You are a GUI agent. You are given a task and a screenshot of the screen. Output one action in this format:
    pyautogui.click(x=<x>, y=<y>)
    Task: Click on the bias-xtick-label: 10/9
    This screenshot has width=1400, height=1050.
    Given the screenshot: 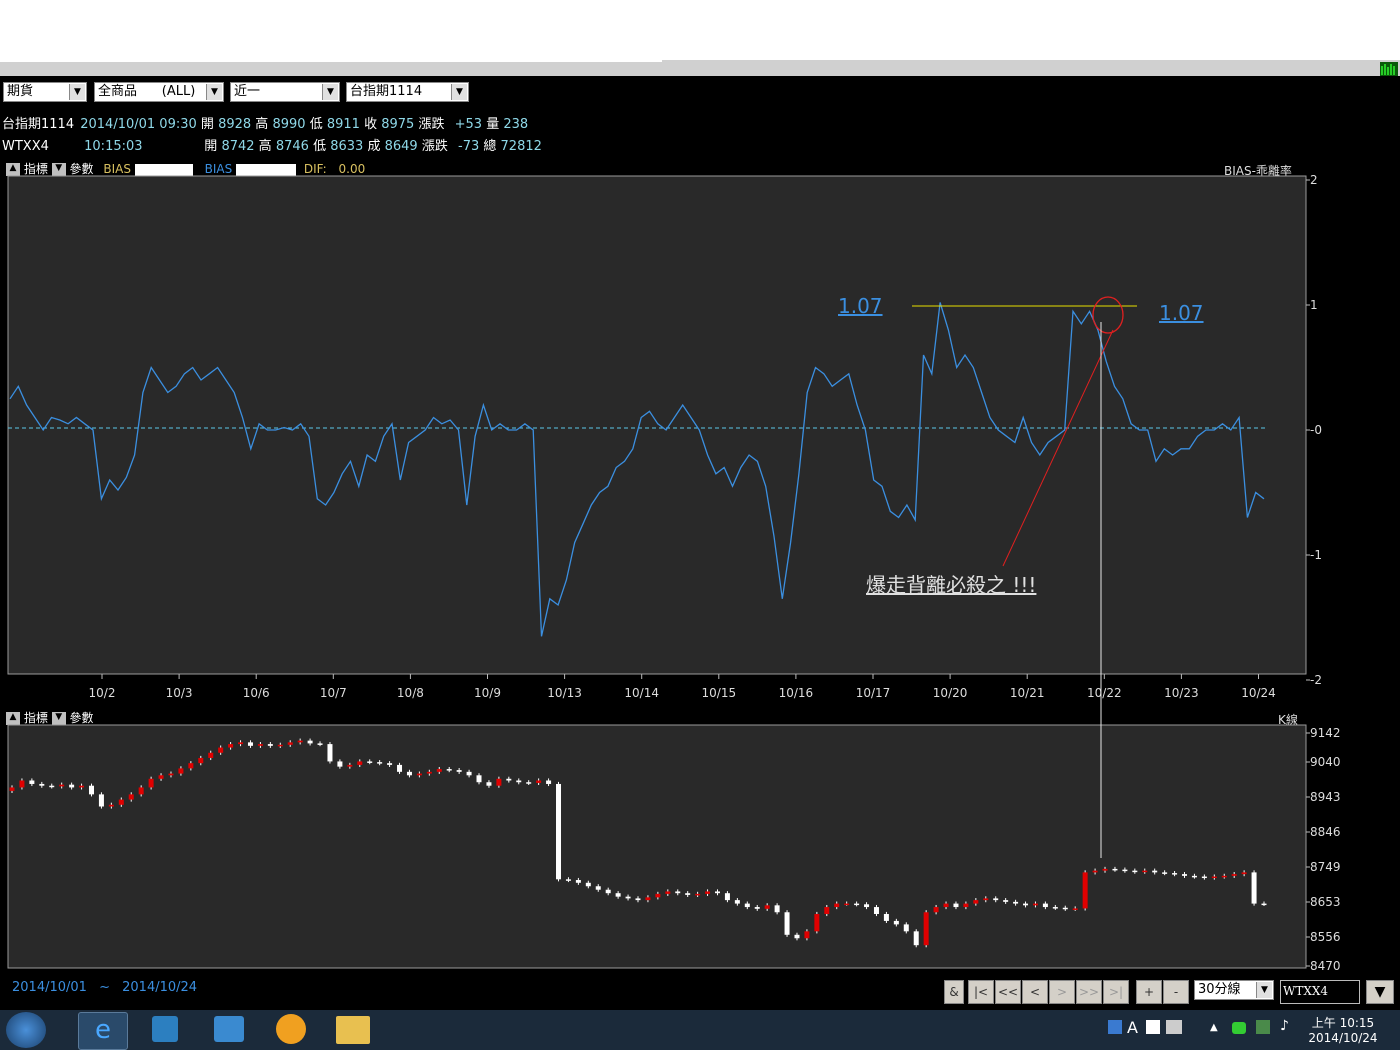 What is the action you would take?
    pyautogui.click(x=487, y=693)
    